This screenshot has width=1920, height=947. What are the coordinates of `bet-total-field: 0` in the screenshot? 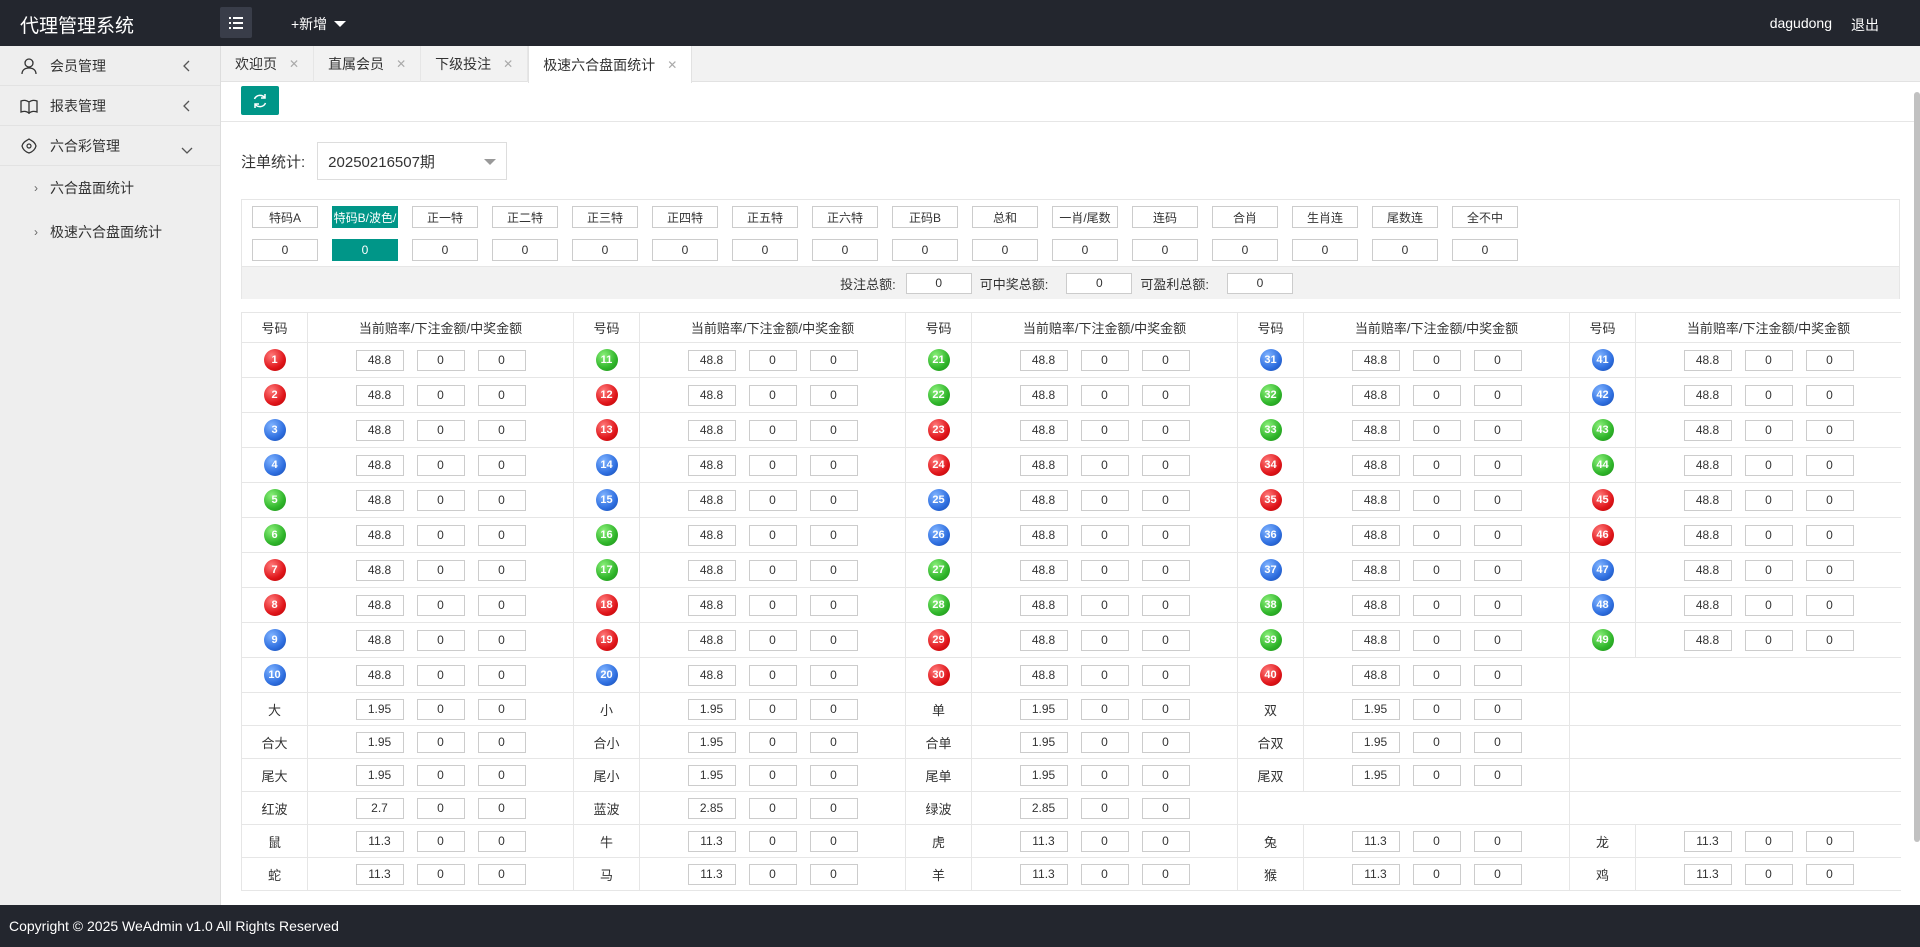 It's located at (938, 283).